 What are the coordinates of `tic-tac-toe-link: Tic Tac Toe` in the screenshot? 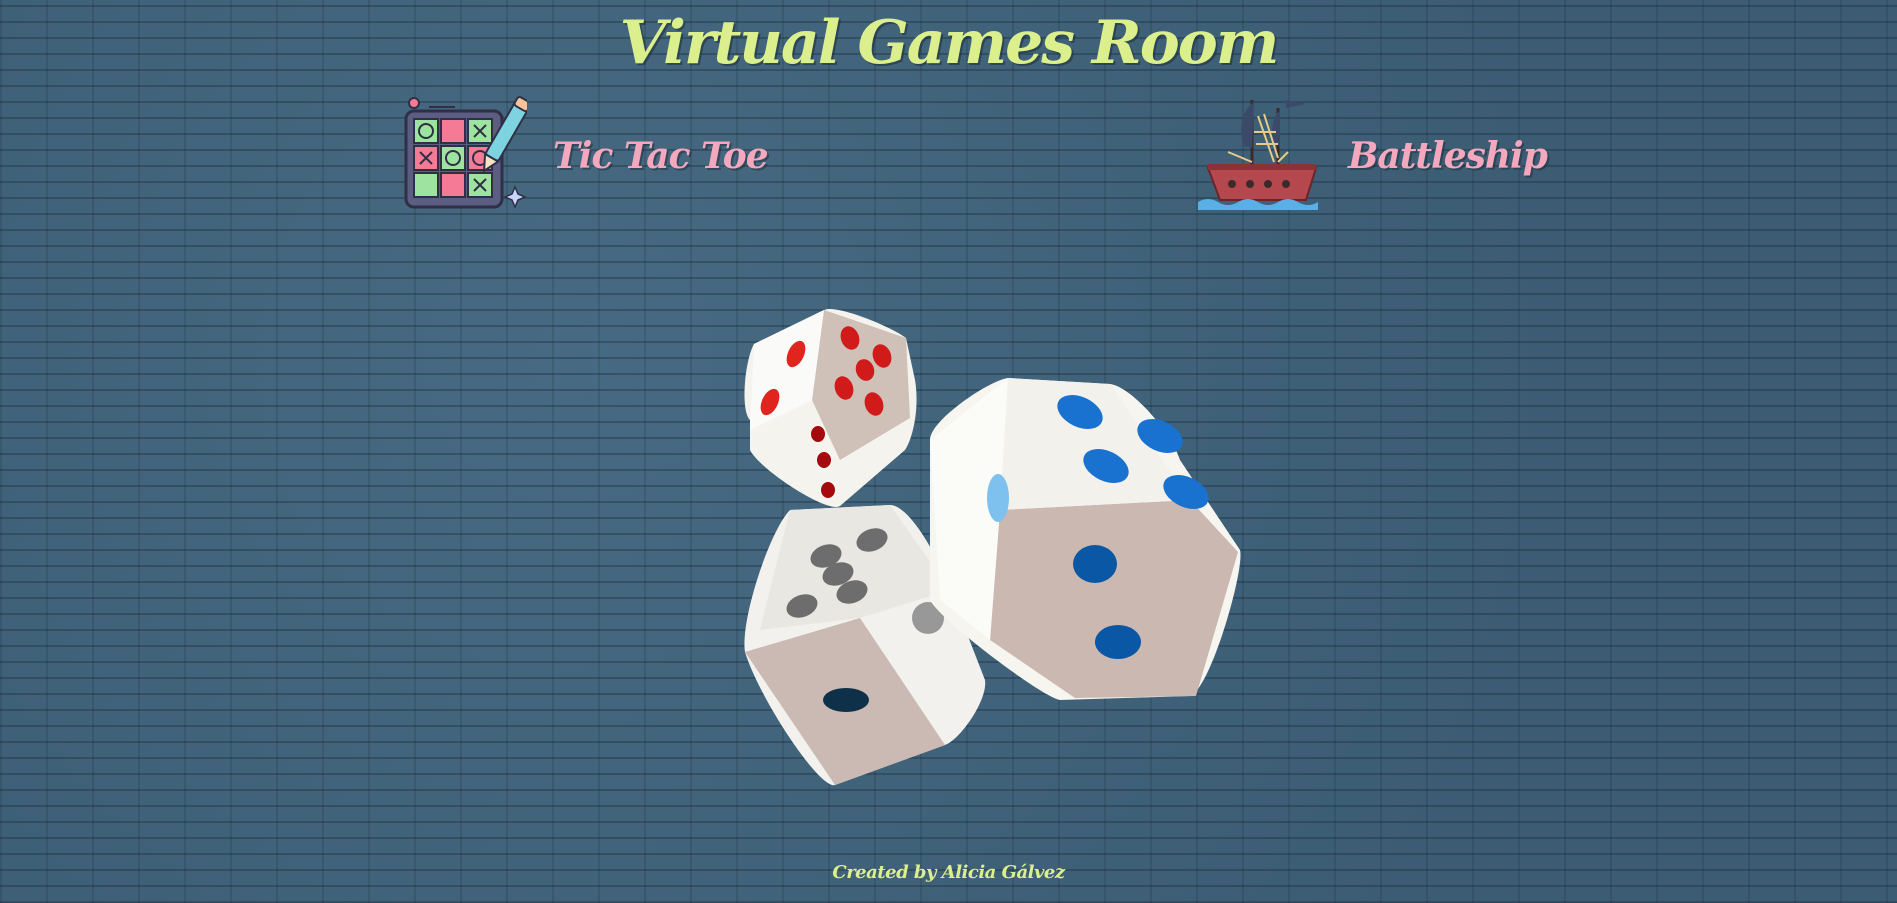 It's located at (586, 156).